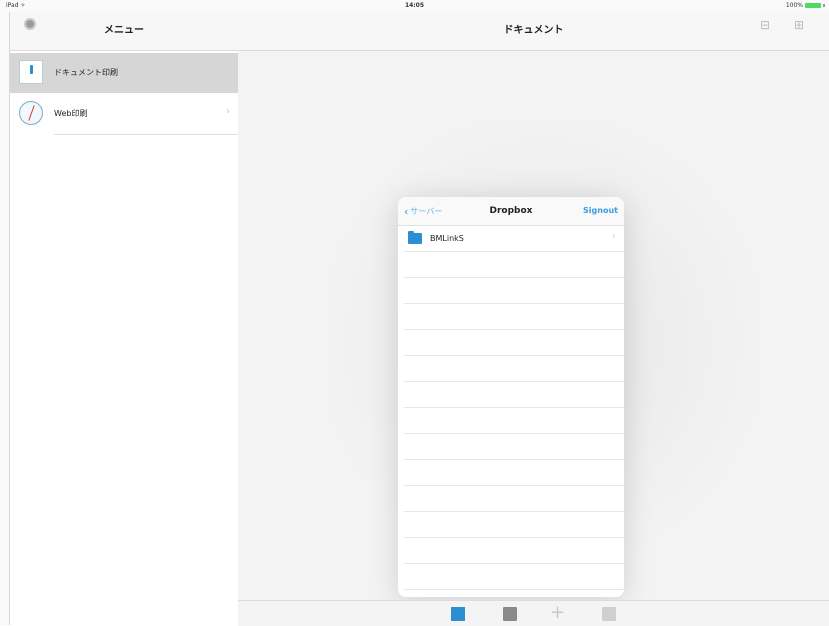 This screenshot has height=626, width=829. Describe the element at coordinates (533, 613) in the screenshot. I see `bottom-toolbar: +` at that location.